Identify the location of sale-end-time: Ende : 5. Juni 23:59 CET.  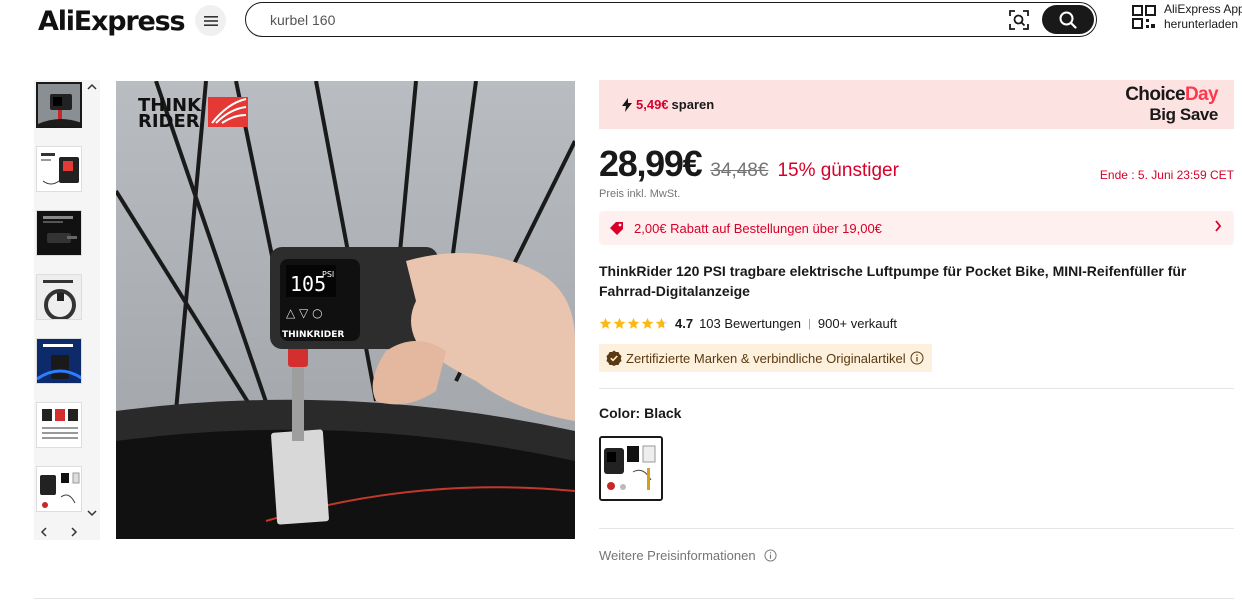
(1166, 175).